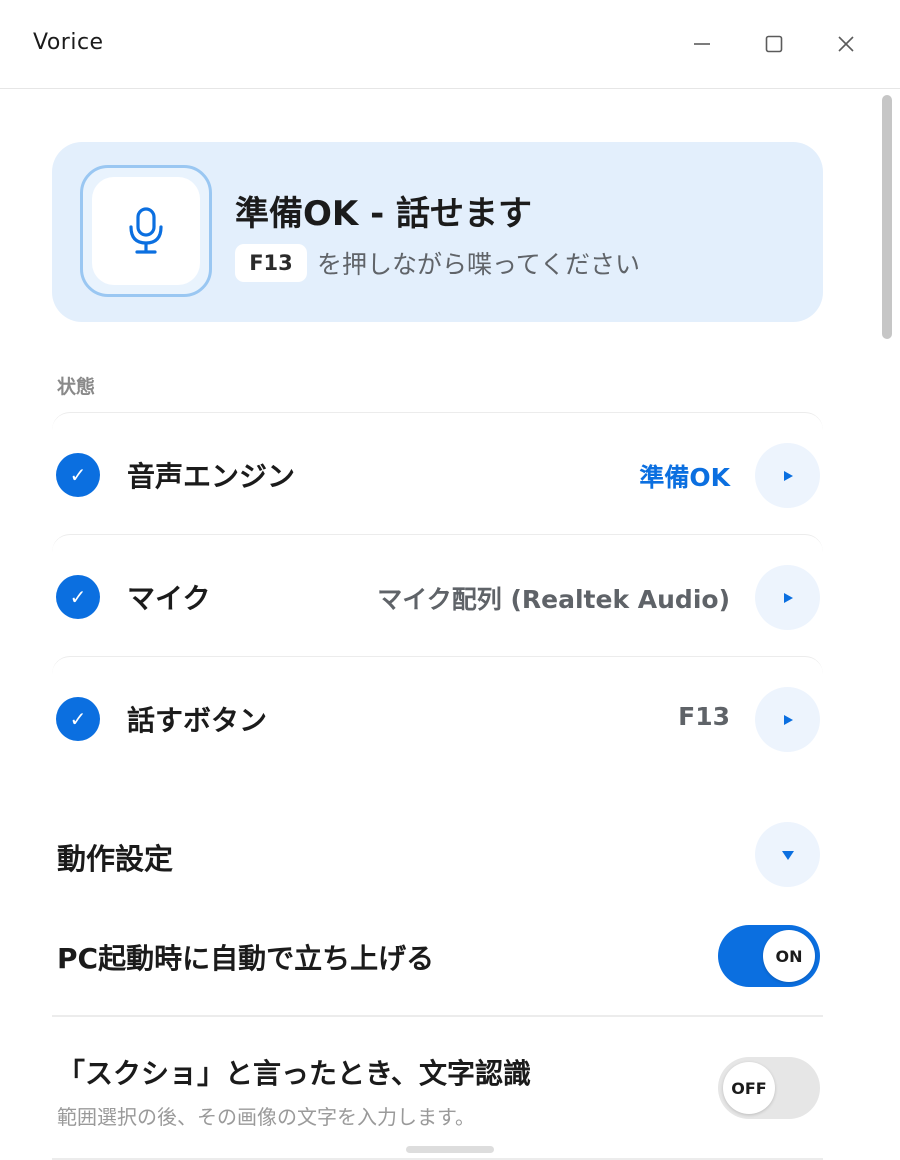 Image resolution: width=900 pixels, height=1160 pixels. Describe the element at coordinates (684, 477) in the screenshot. I see `status-row-value: 準備OK` at that location.